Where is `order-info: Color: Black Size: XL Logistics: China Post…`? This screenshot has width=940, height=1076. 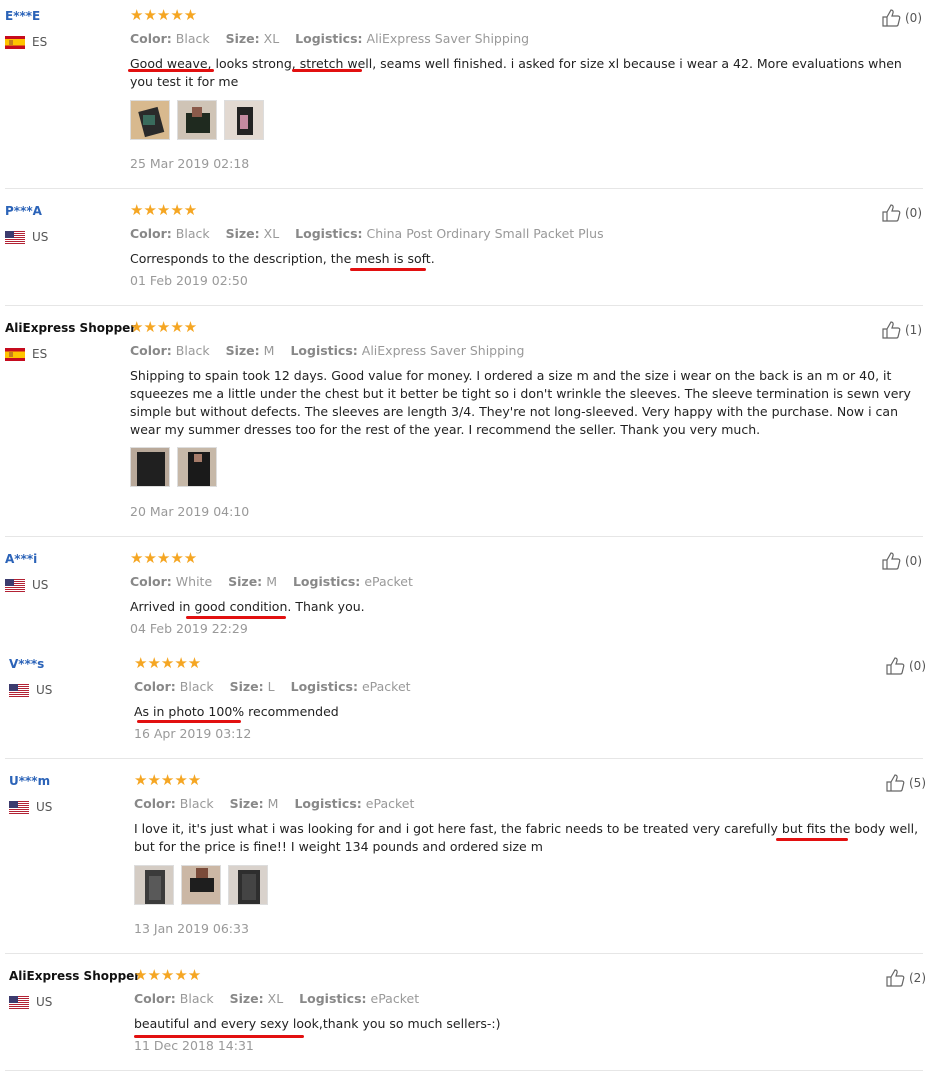
order-info: Color: Black Size: XL Logistics: China Post… is located at coordinates (367, 233).